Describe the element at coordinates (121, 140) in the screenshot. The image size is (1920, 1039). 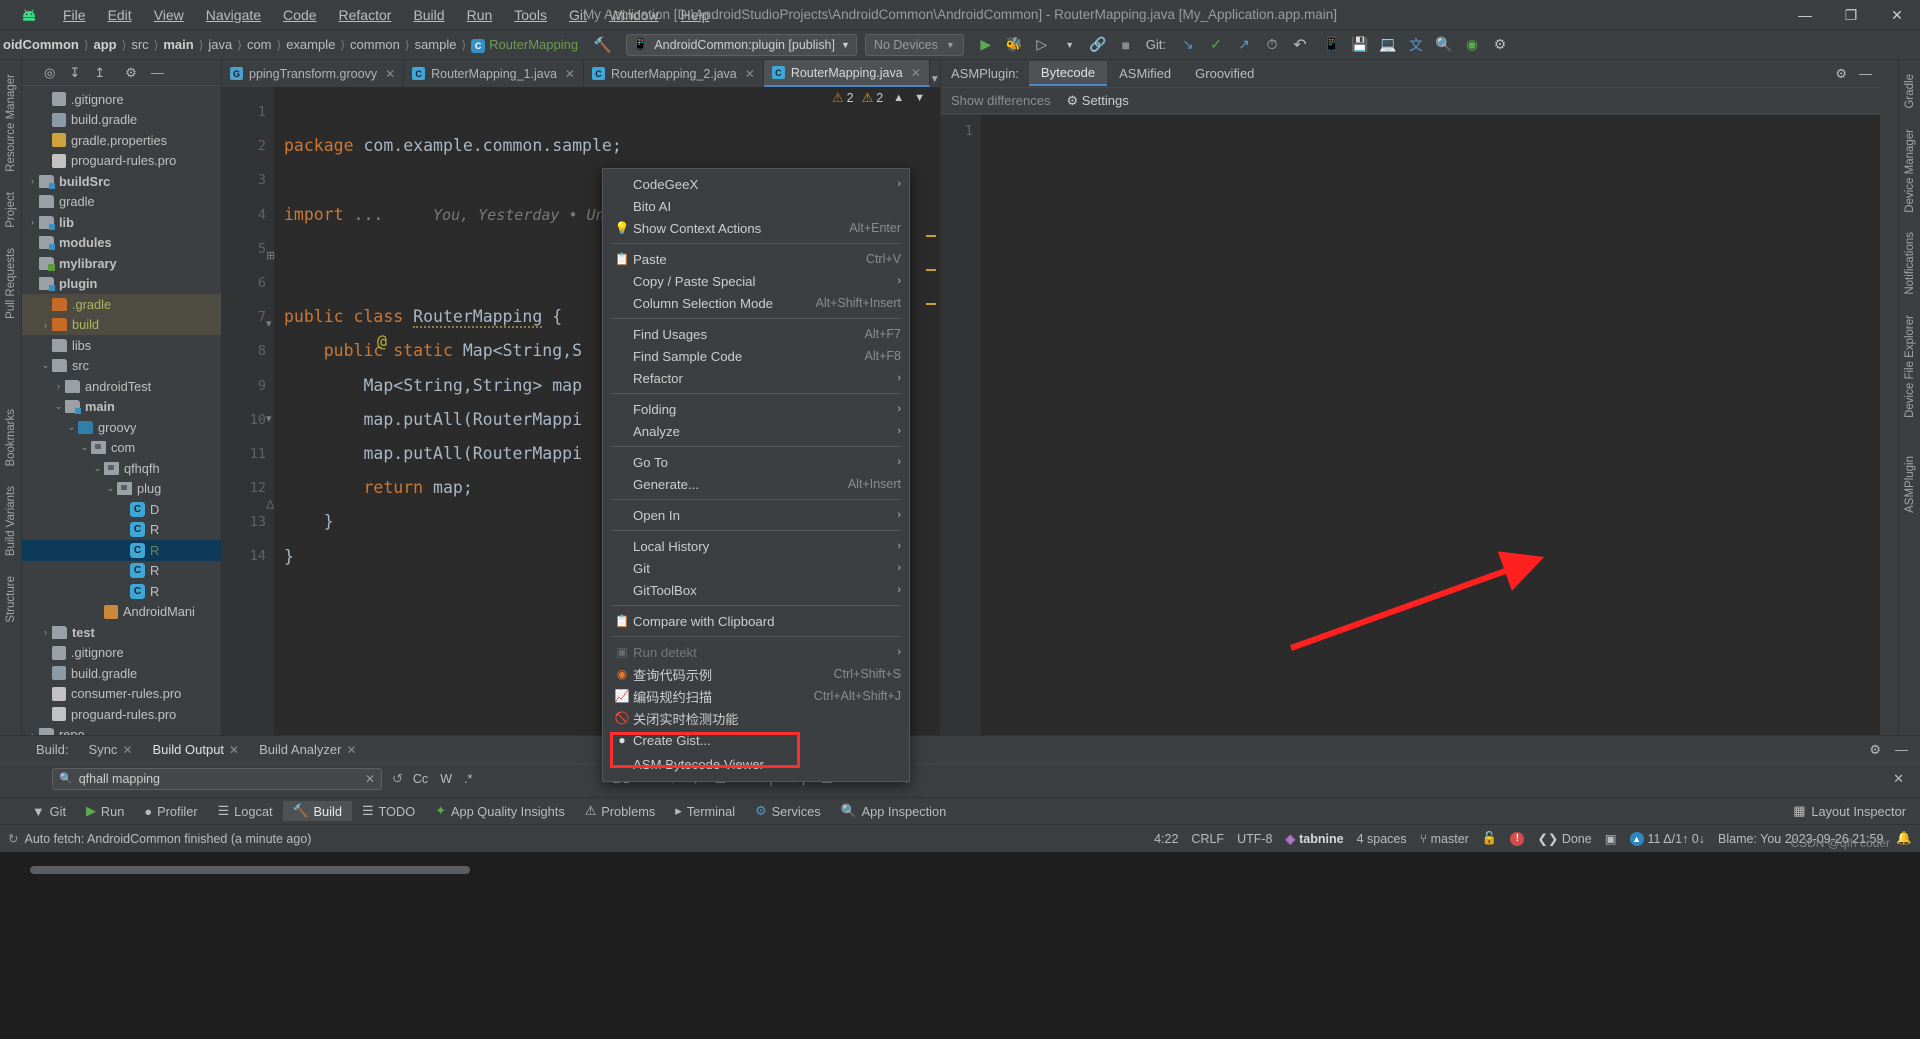
I see `tree-node: gradle.properties` at that location.